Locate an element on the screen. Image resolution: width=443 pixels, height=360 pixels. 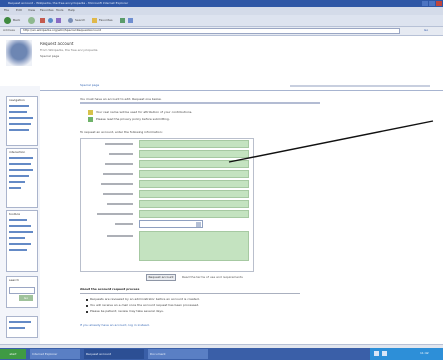
tray-clock: 11:42 is located at coordinates (424, 353).